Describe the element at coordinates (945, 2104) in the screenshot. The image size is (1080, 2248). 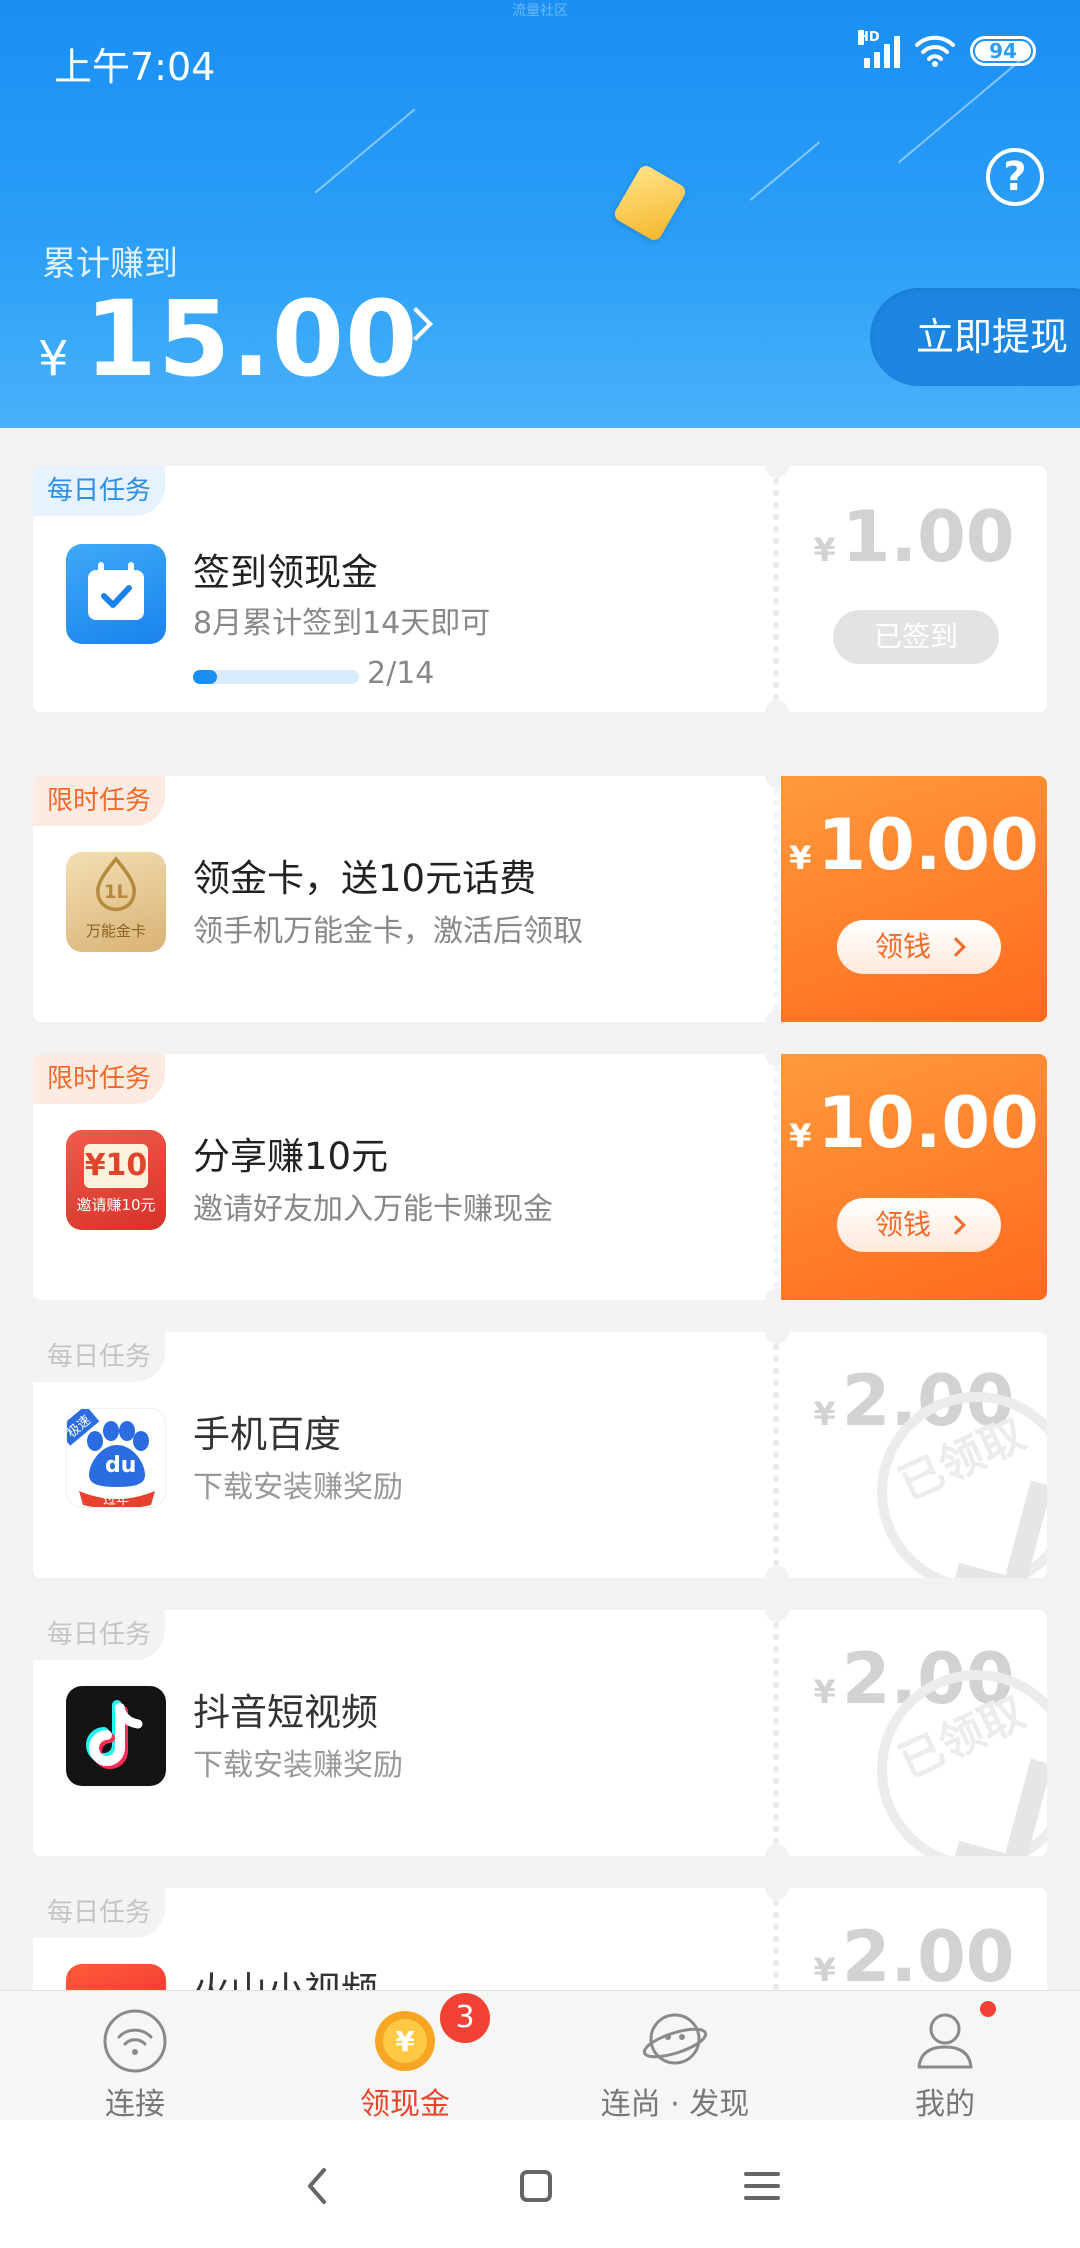
I see `tab-label: 我的` at that location.